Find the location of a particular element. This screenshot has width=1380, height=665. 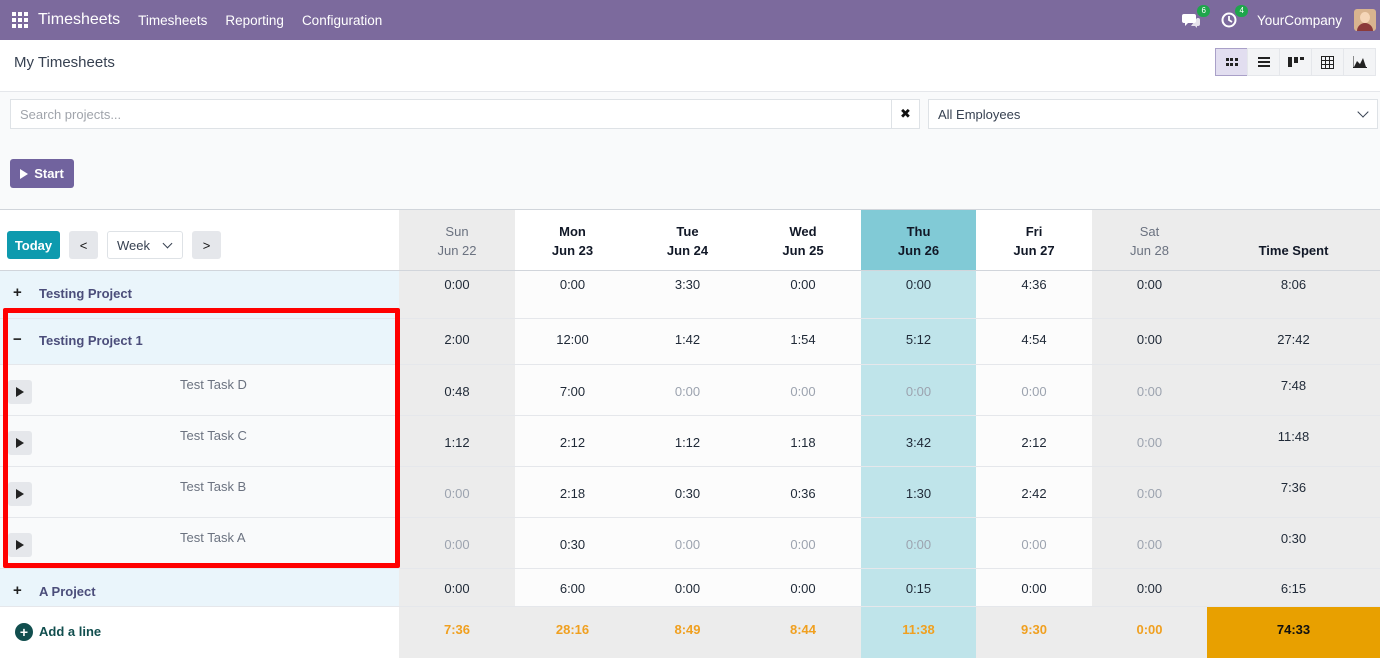

previous-week-button: < is located at coordinates (83, 245).